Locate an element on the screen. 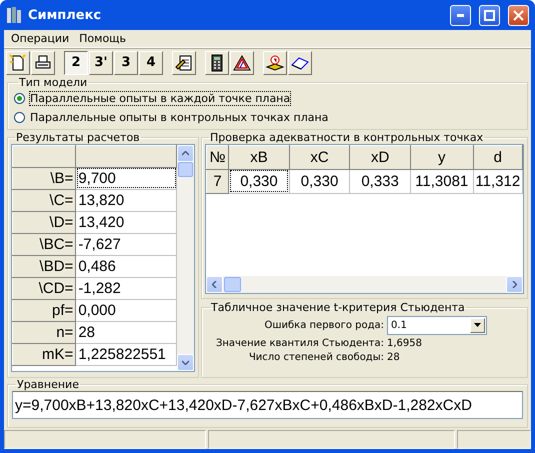 The width and height of the screenshot is (535, 453). model-button: 3' is located at coordinates (101, 62).